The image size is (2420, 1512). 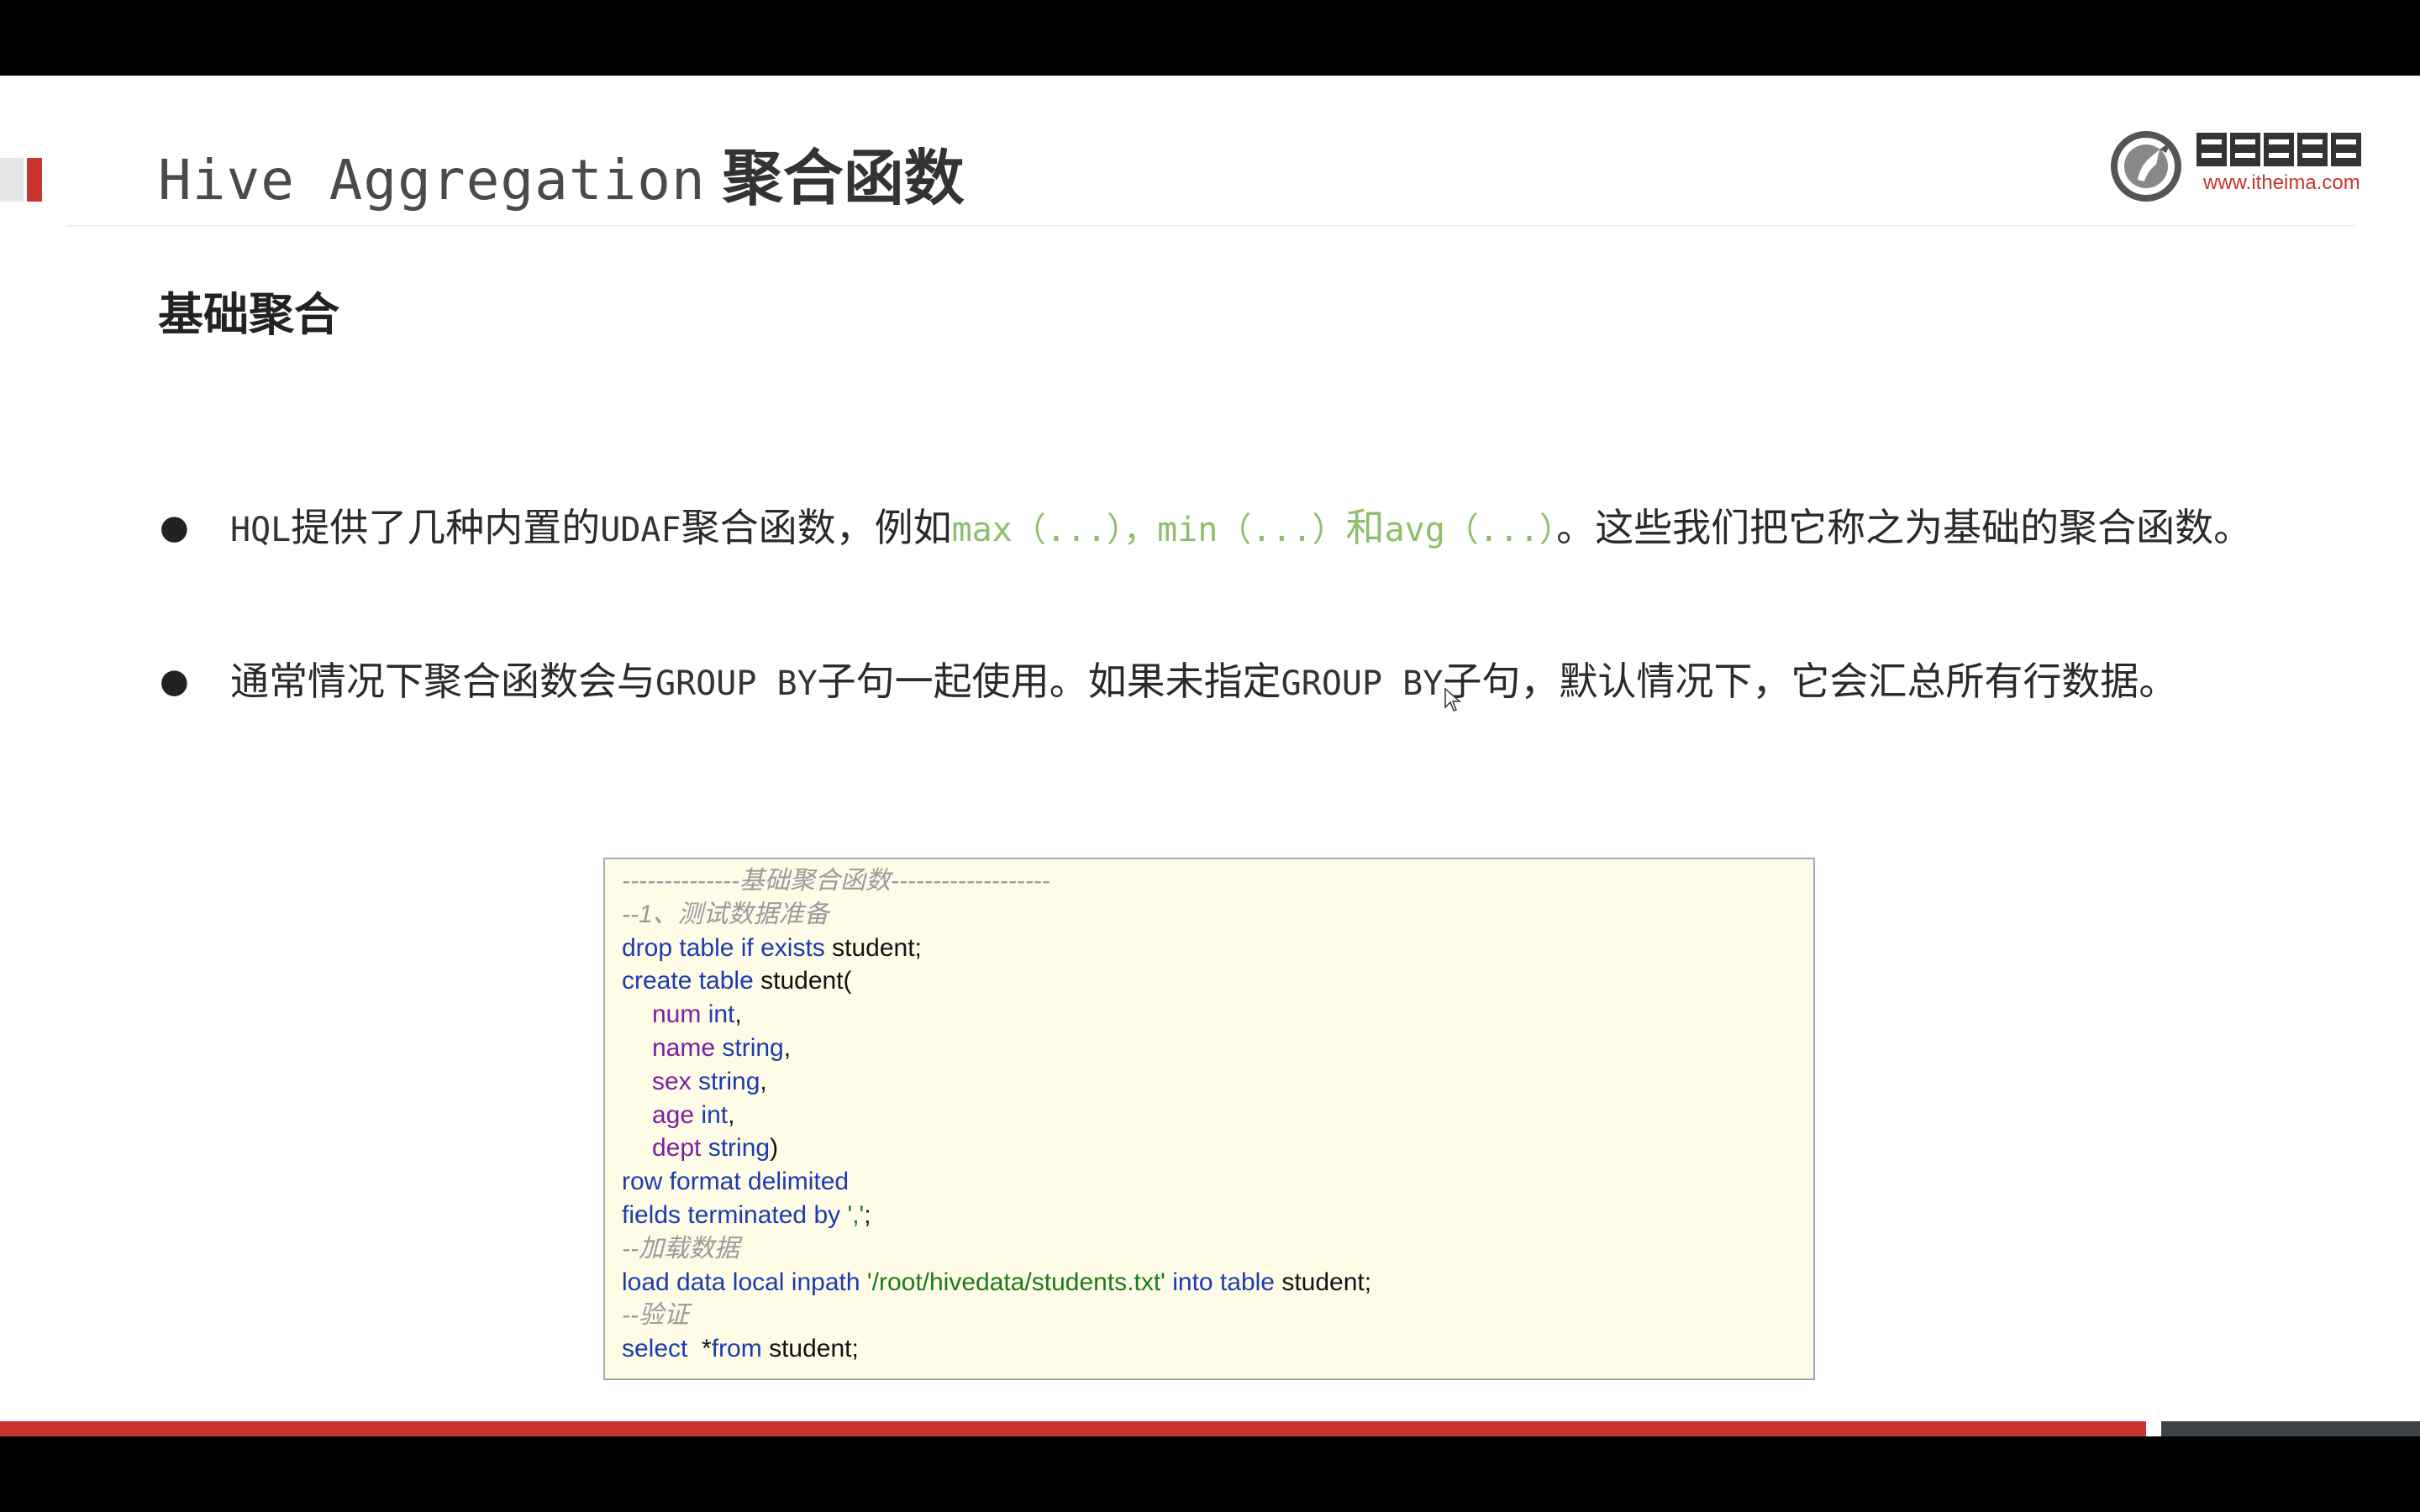 I want to click on itheima-logo: www.itheima.com, so click(x=2235, y=165).